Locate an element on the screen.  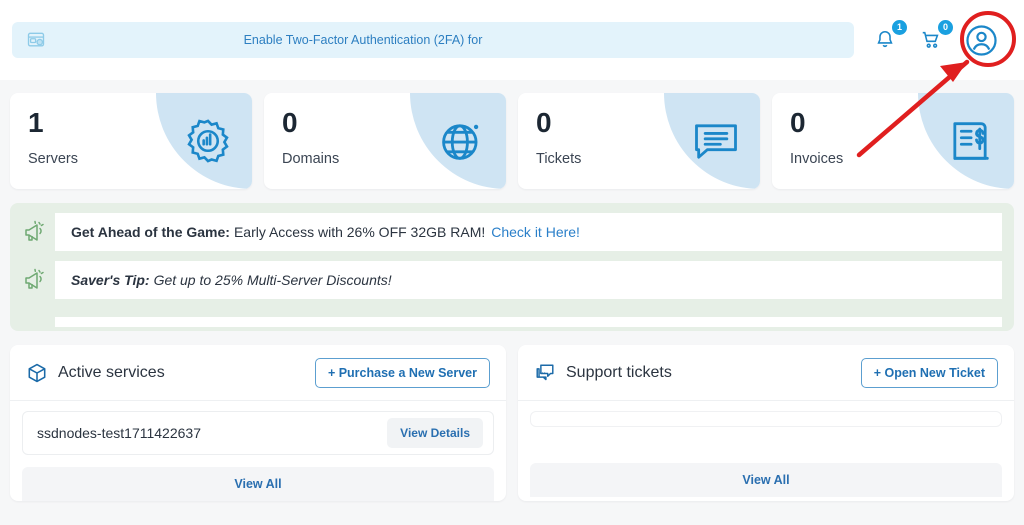
panel-title: Support tickets is located at coordinates (619, 372).